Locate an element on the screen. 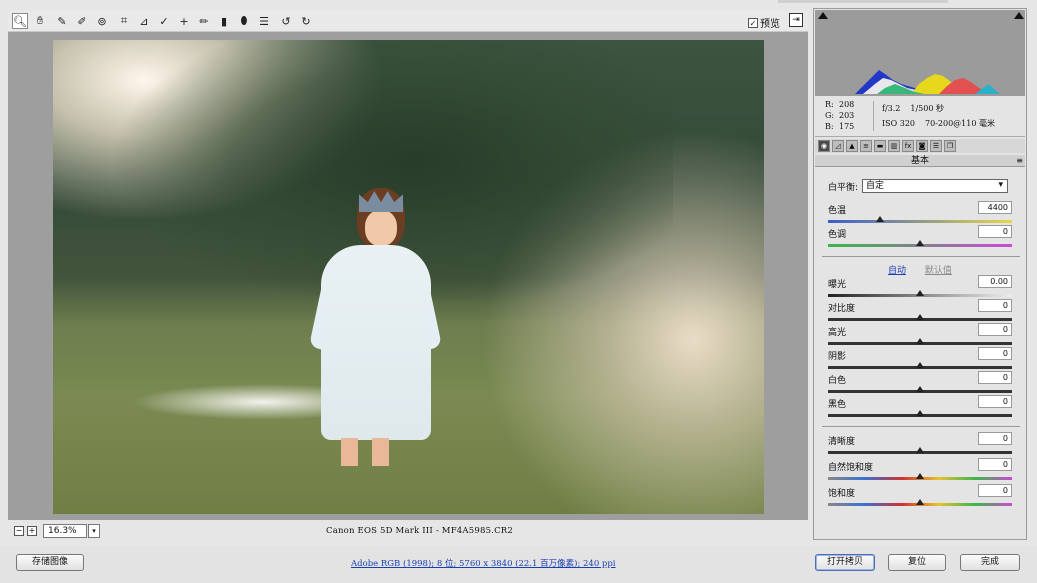 The height and width of the screenshot is (583, 1037). zoom-icon: 🔍︎ is located at coordinates (20, 21).